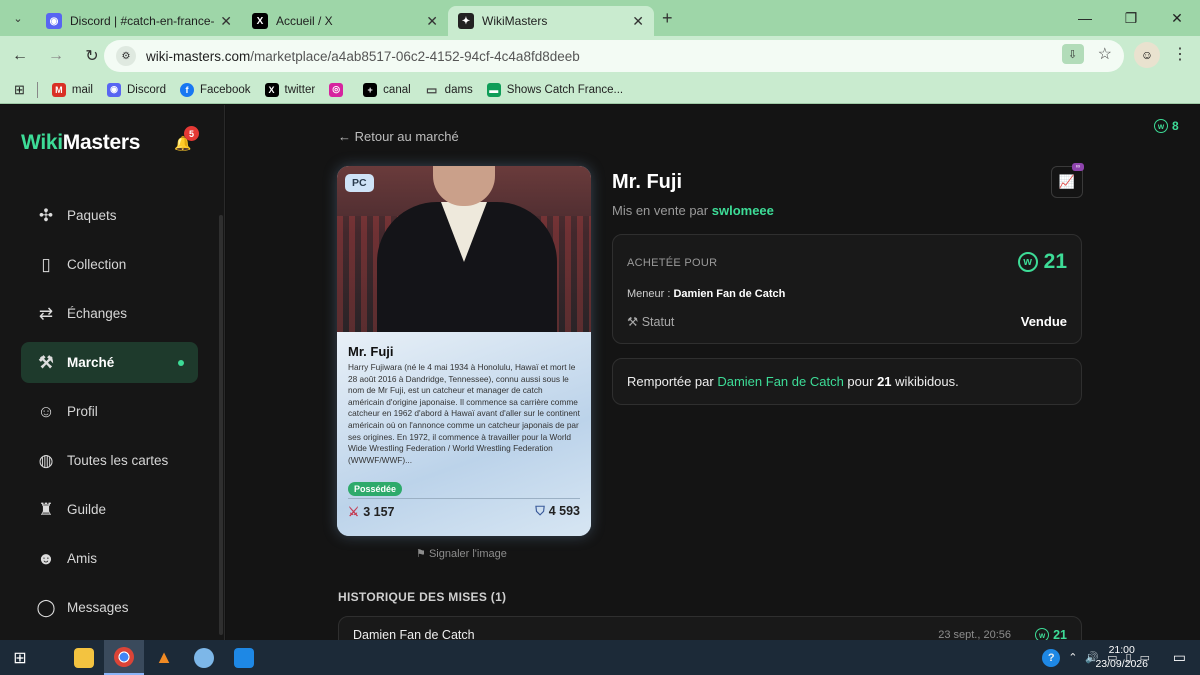 The width and height of the screenshot is (1200, 675). Describe the element at coordinates (467, 554) in the screenshot. I see `report-label: Signaler l'image` at that location.